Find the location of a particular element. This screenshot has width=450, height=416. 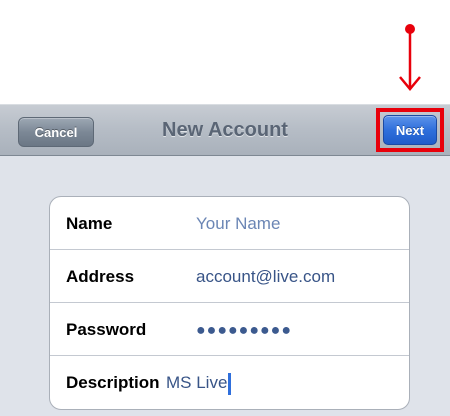

annotation-arrow is located at coordinates (410, 57).